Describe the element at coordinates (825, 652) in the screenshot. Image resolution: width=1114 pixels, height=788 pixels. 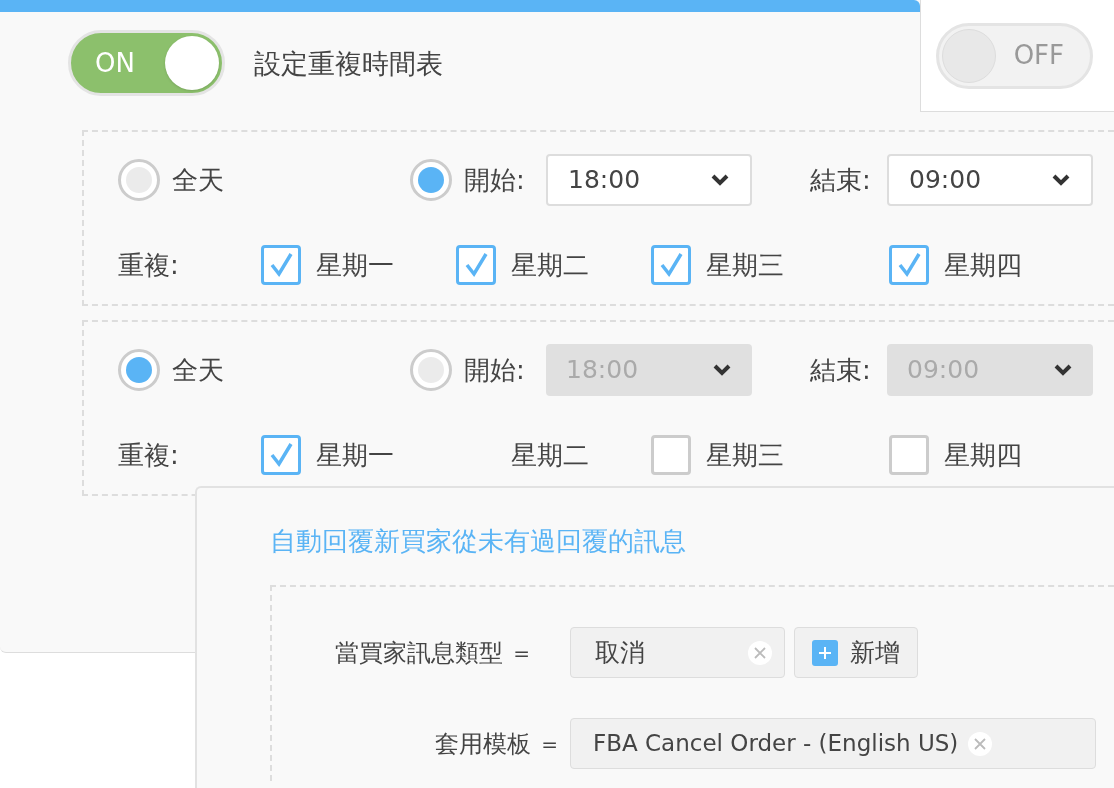
I see `plus-icon` at that location.